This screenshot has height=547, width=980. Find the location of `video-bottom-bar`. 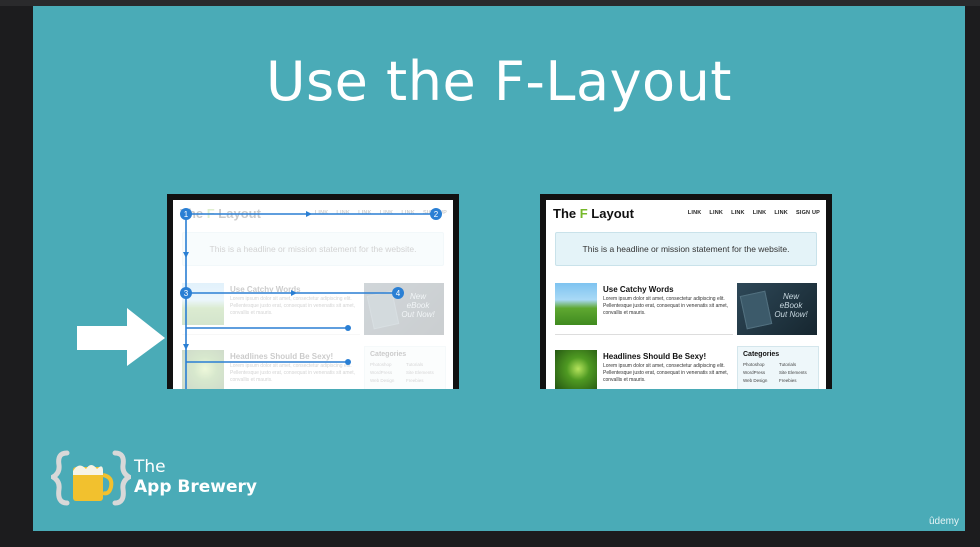

video-bottom-bar is located at coordinates (490, 539).